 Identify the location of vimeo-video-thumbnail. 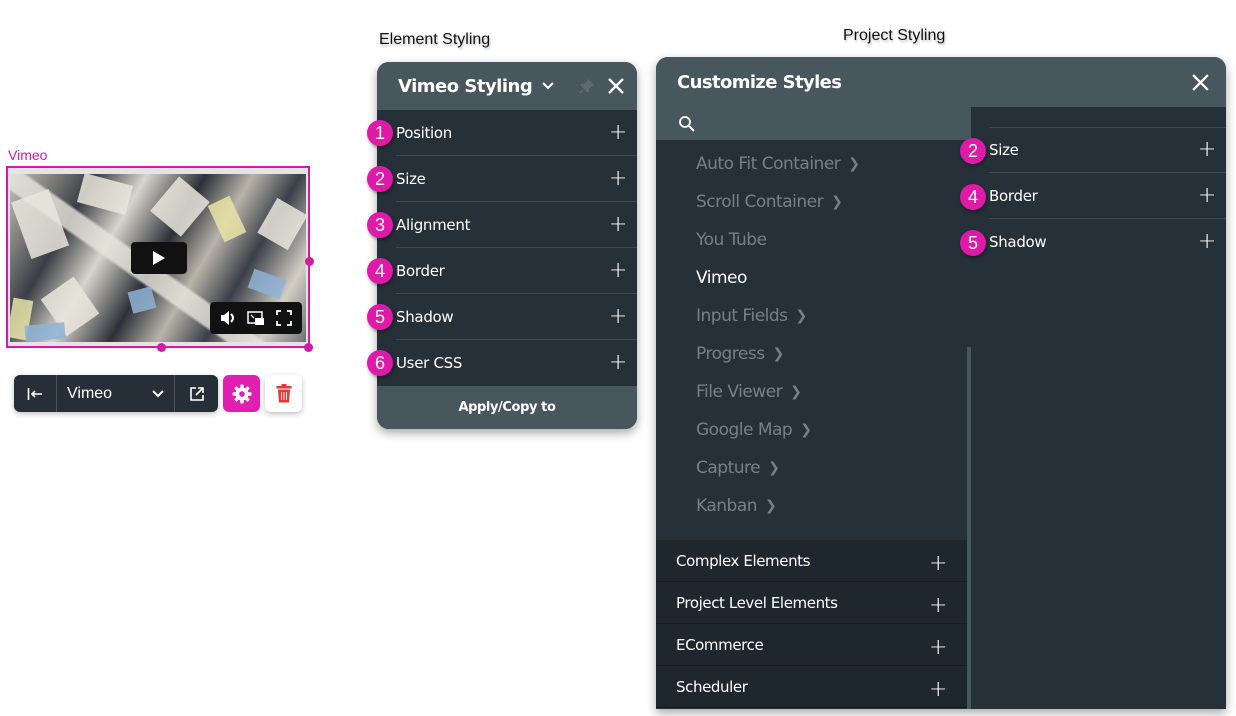
(158, 258).